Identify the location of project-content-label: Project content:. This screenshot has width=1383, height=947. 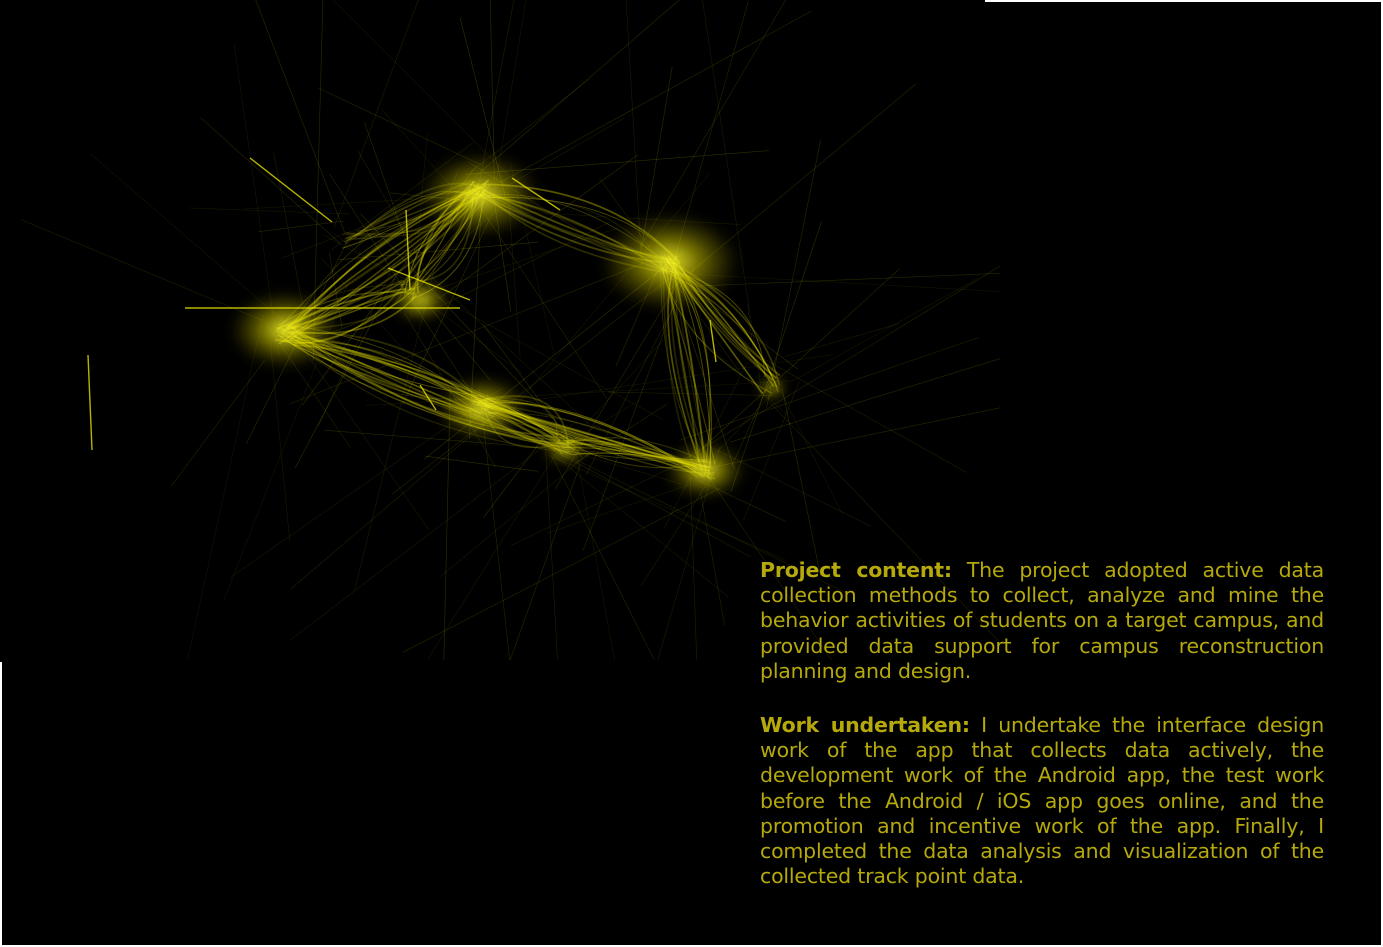
(856, 570).